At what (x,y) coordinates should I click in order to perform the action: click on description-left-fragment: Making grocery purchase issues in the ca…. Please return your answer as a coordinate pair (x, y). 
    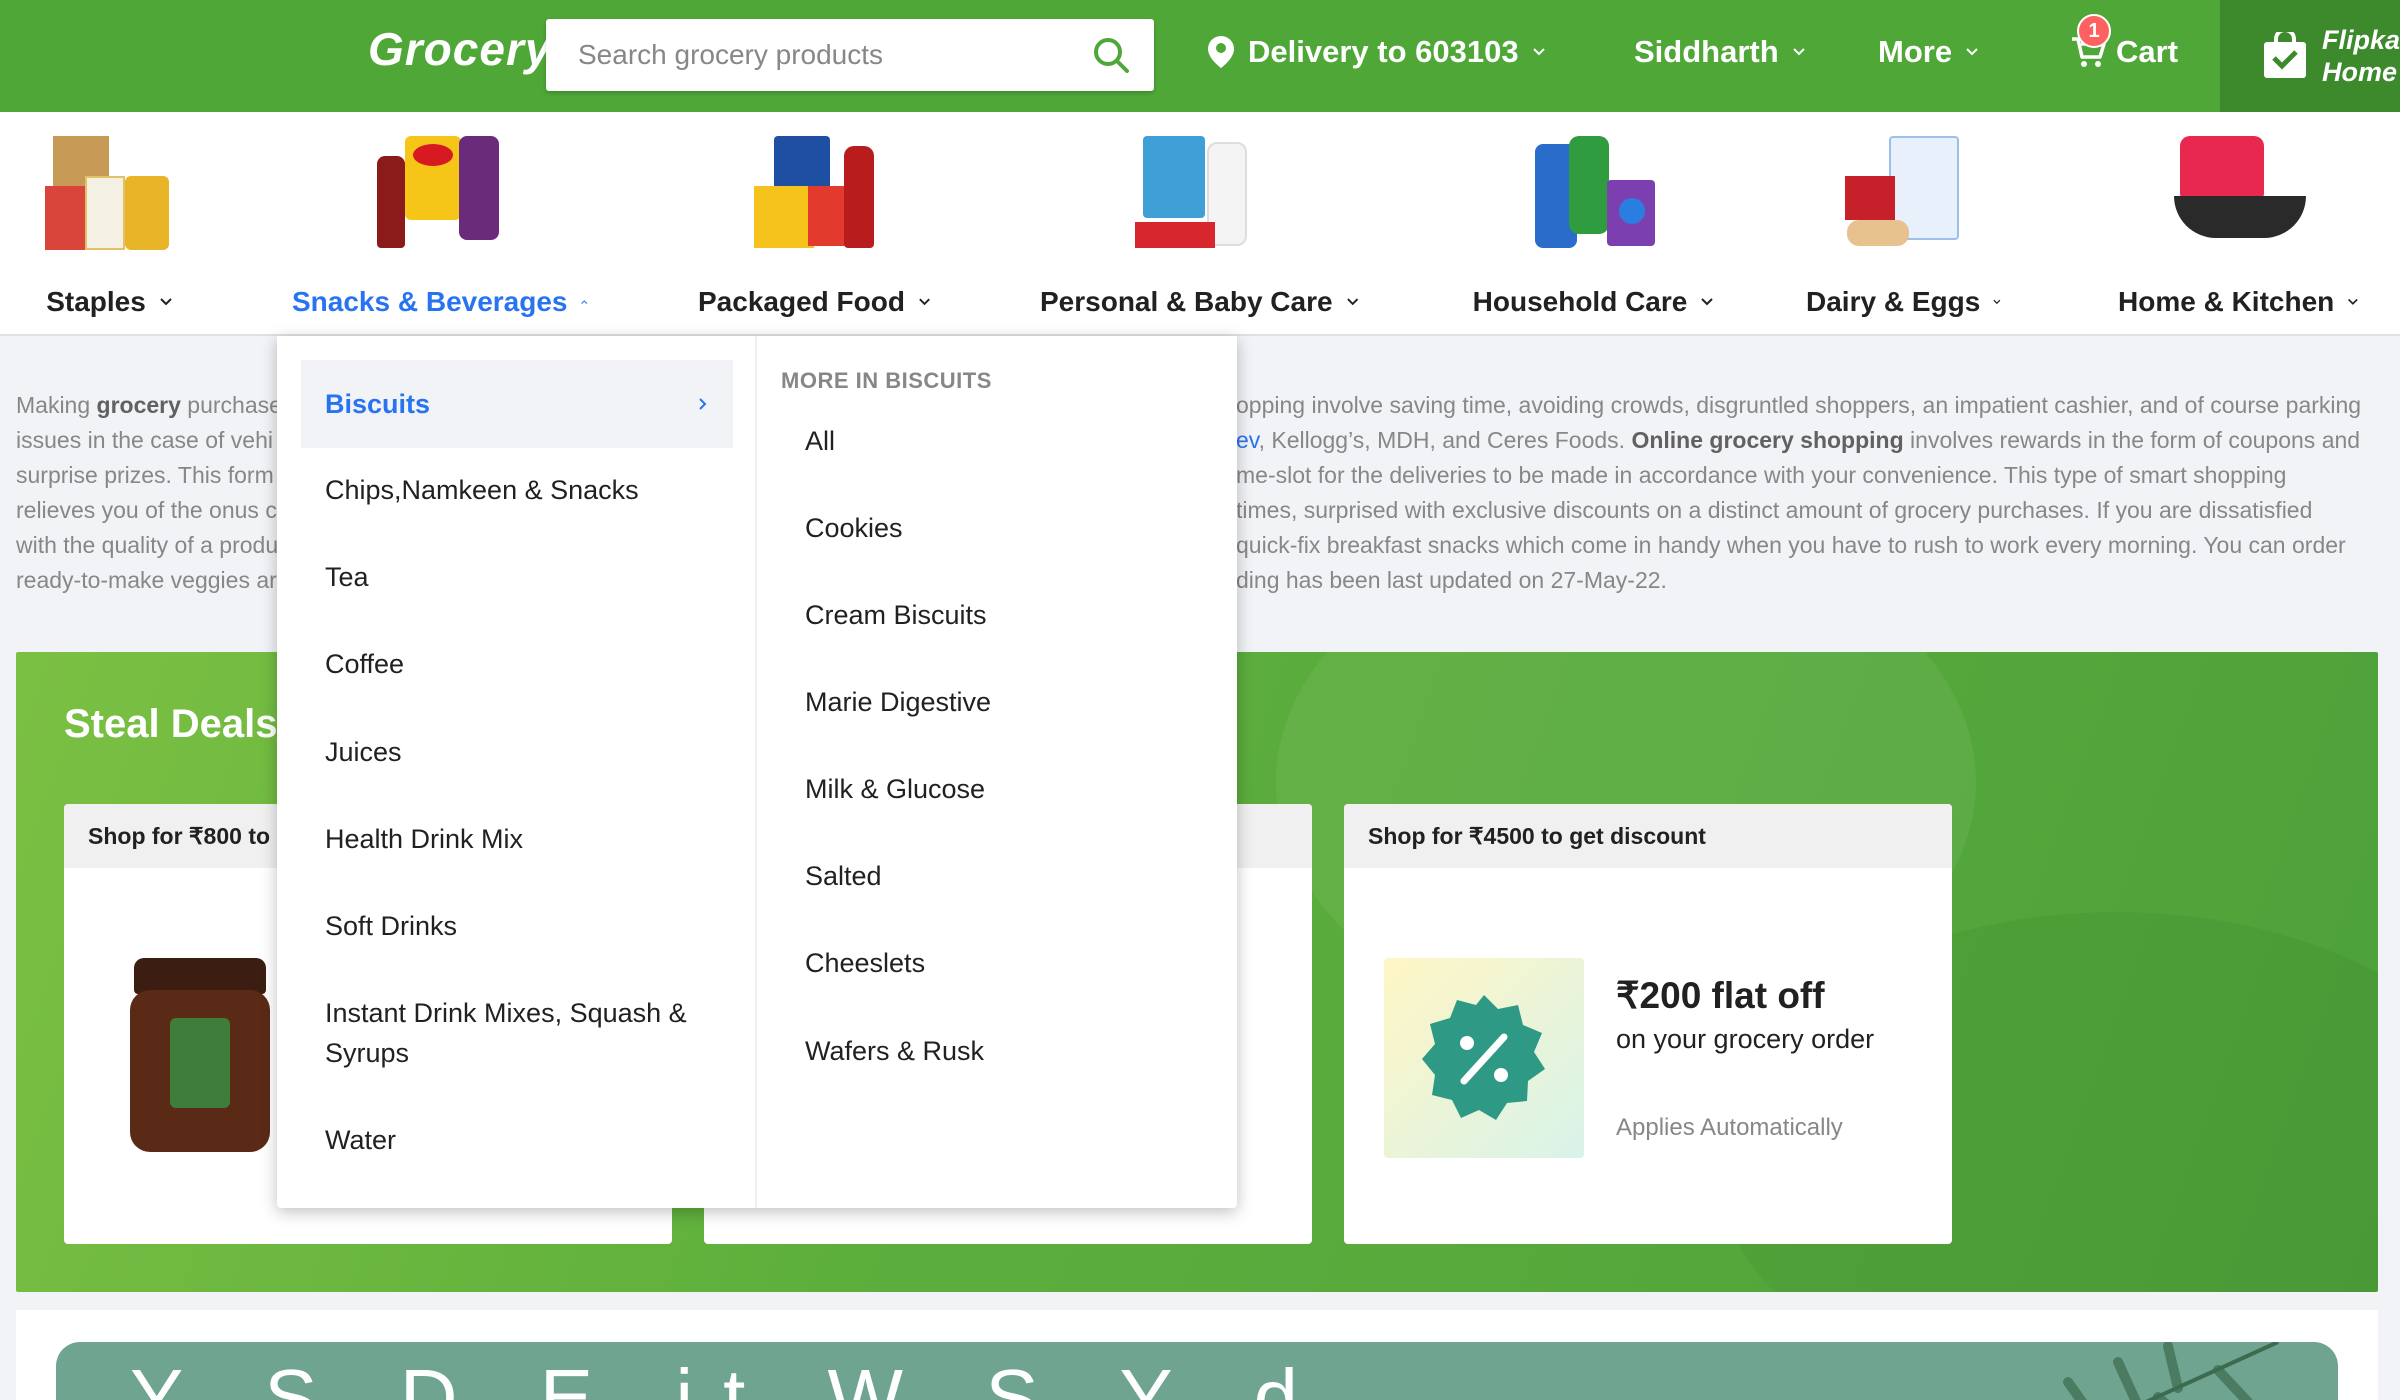
    Looking at the image, I should click on (149, 492).